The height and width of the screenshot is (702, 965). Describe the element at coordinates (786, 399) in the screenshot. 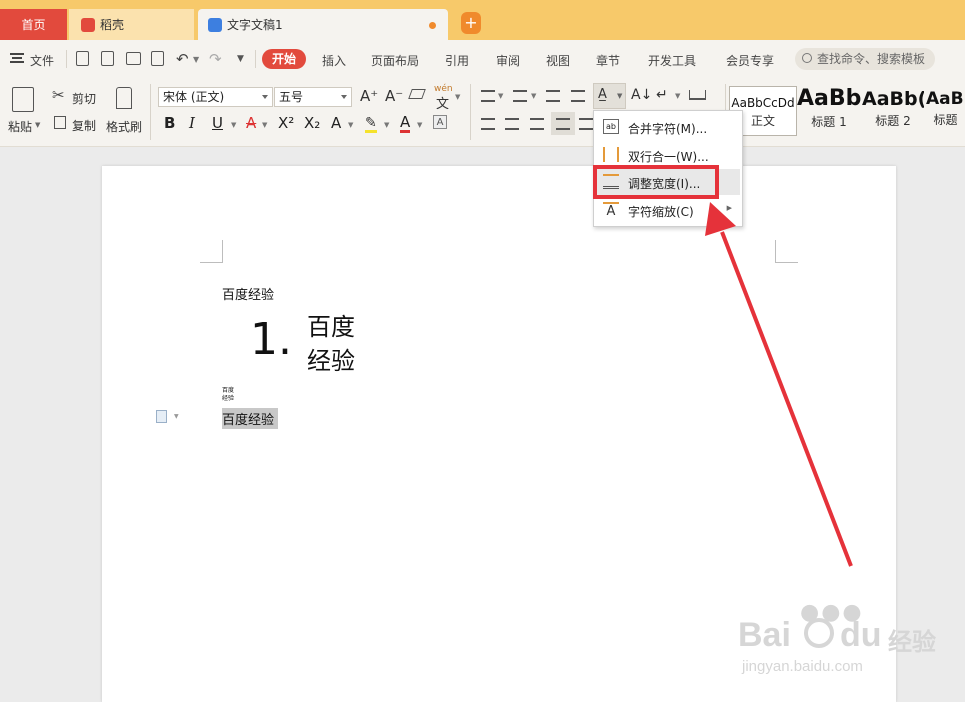

I see `arrow-shaft` at that location.